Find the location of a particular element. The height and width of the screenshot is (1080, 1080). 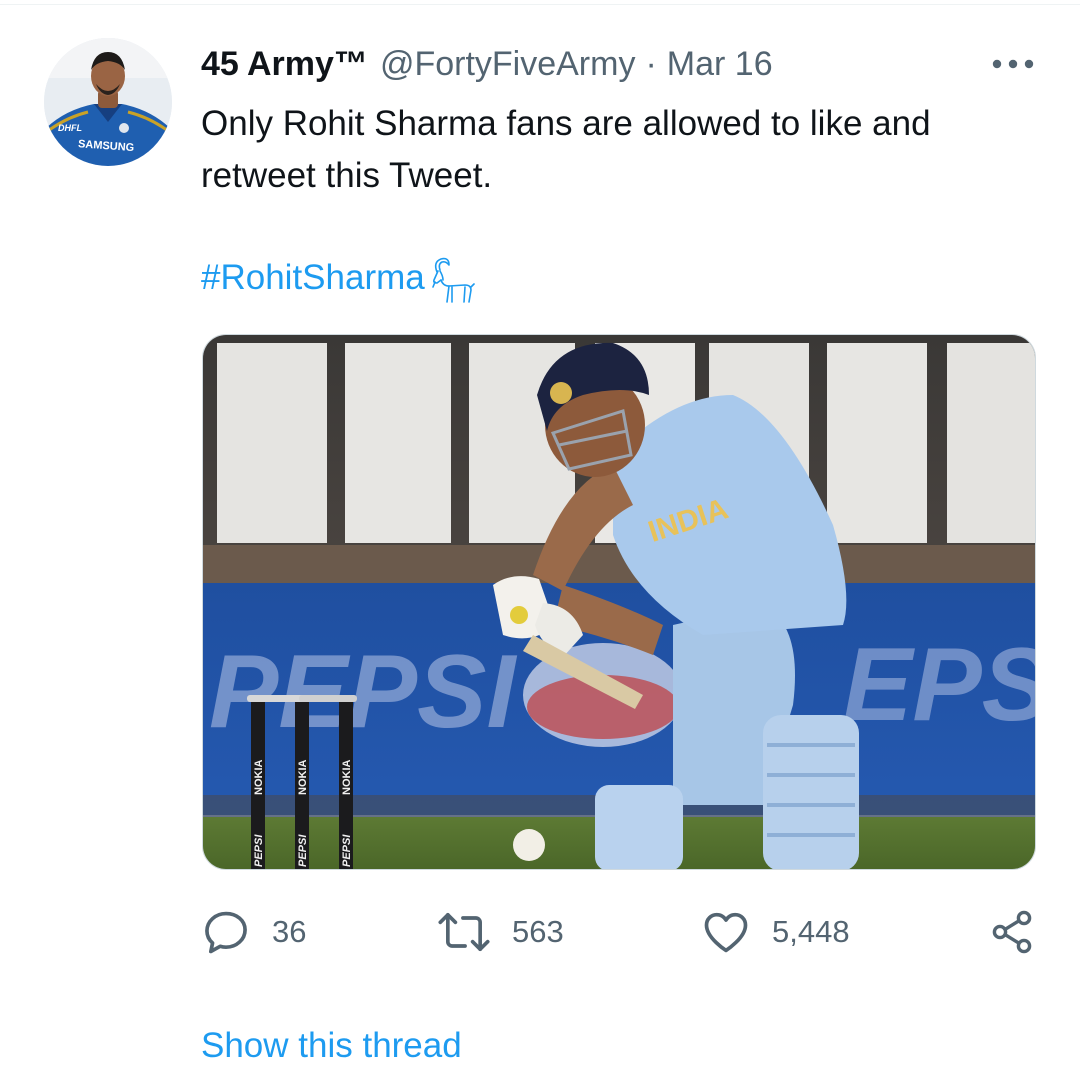

more-horizontal-icon is located at coordinates (1013, 64).